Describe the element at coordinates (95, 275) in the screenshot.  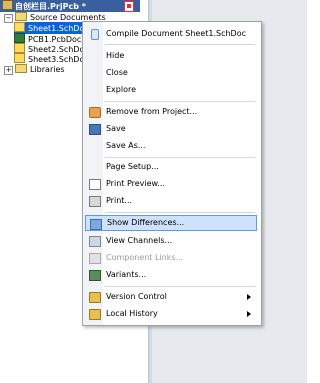
I see `variants-icon` at that location.